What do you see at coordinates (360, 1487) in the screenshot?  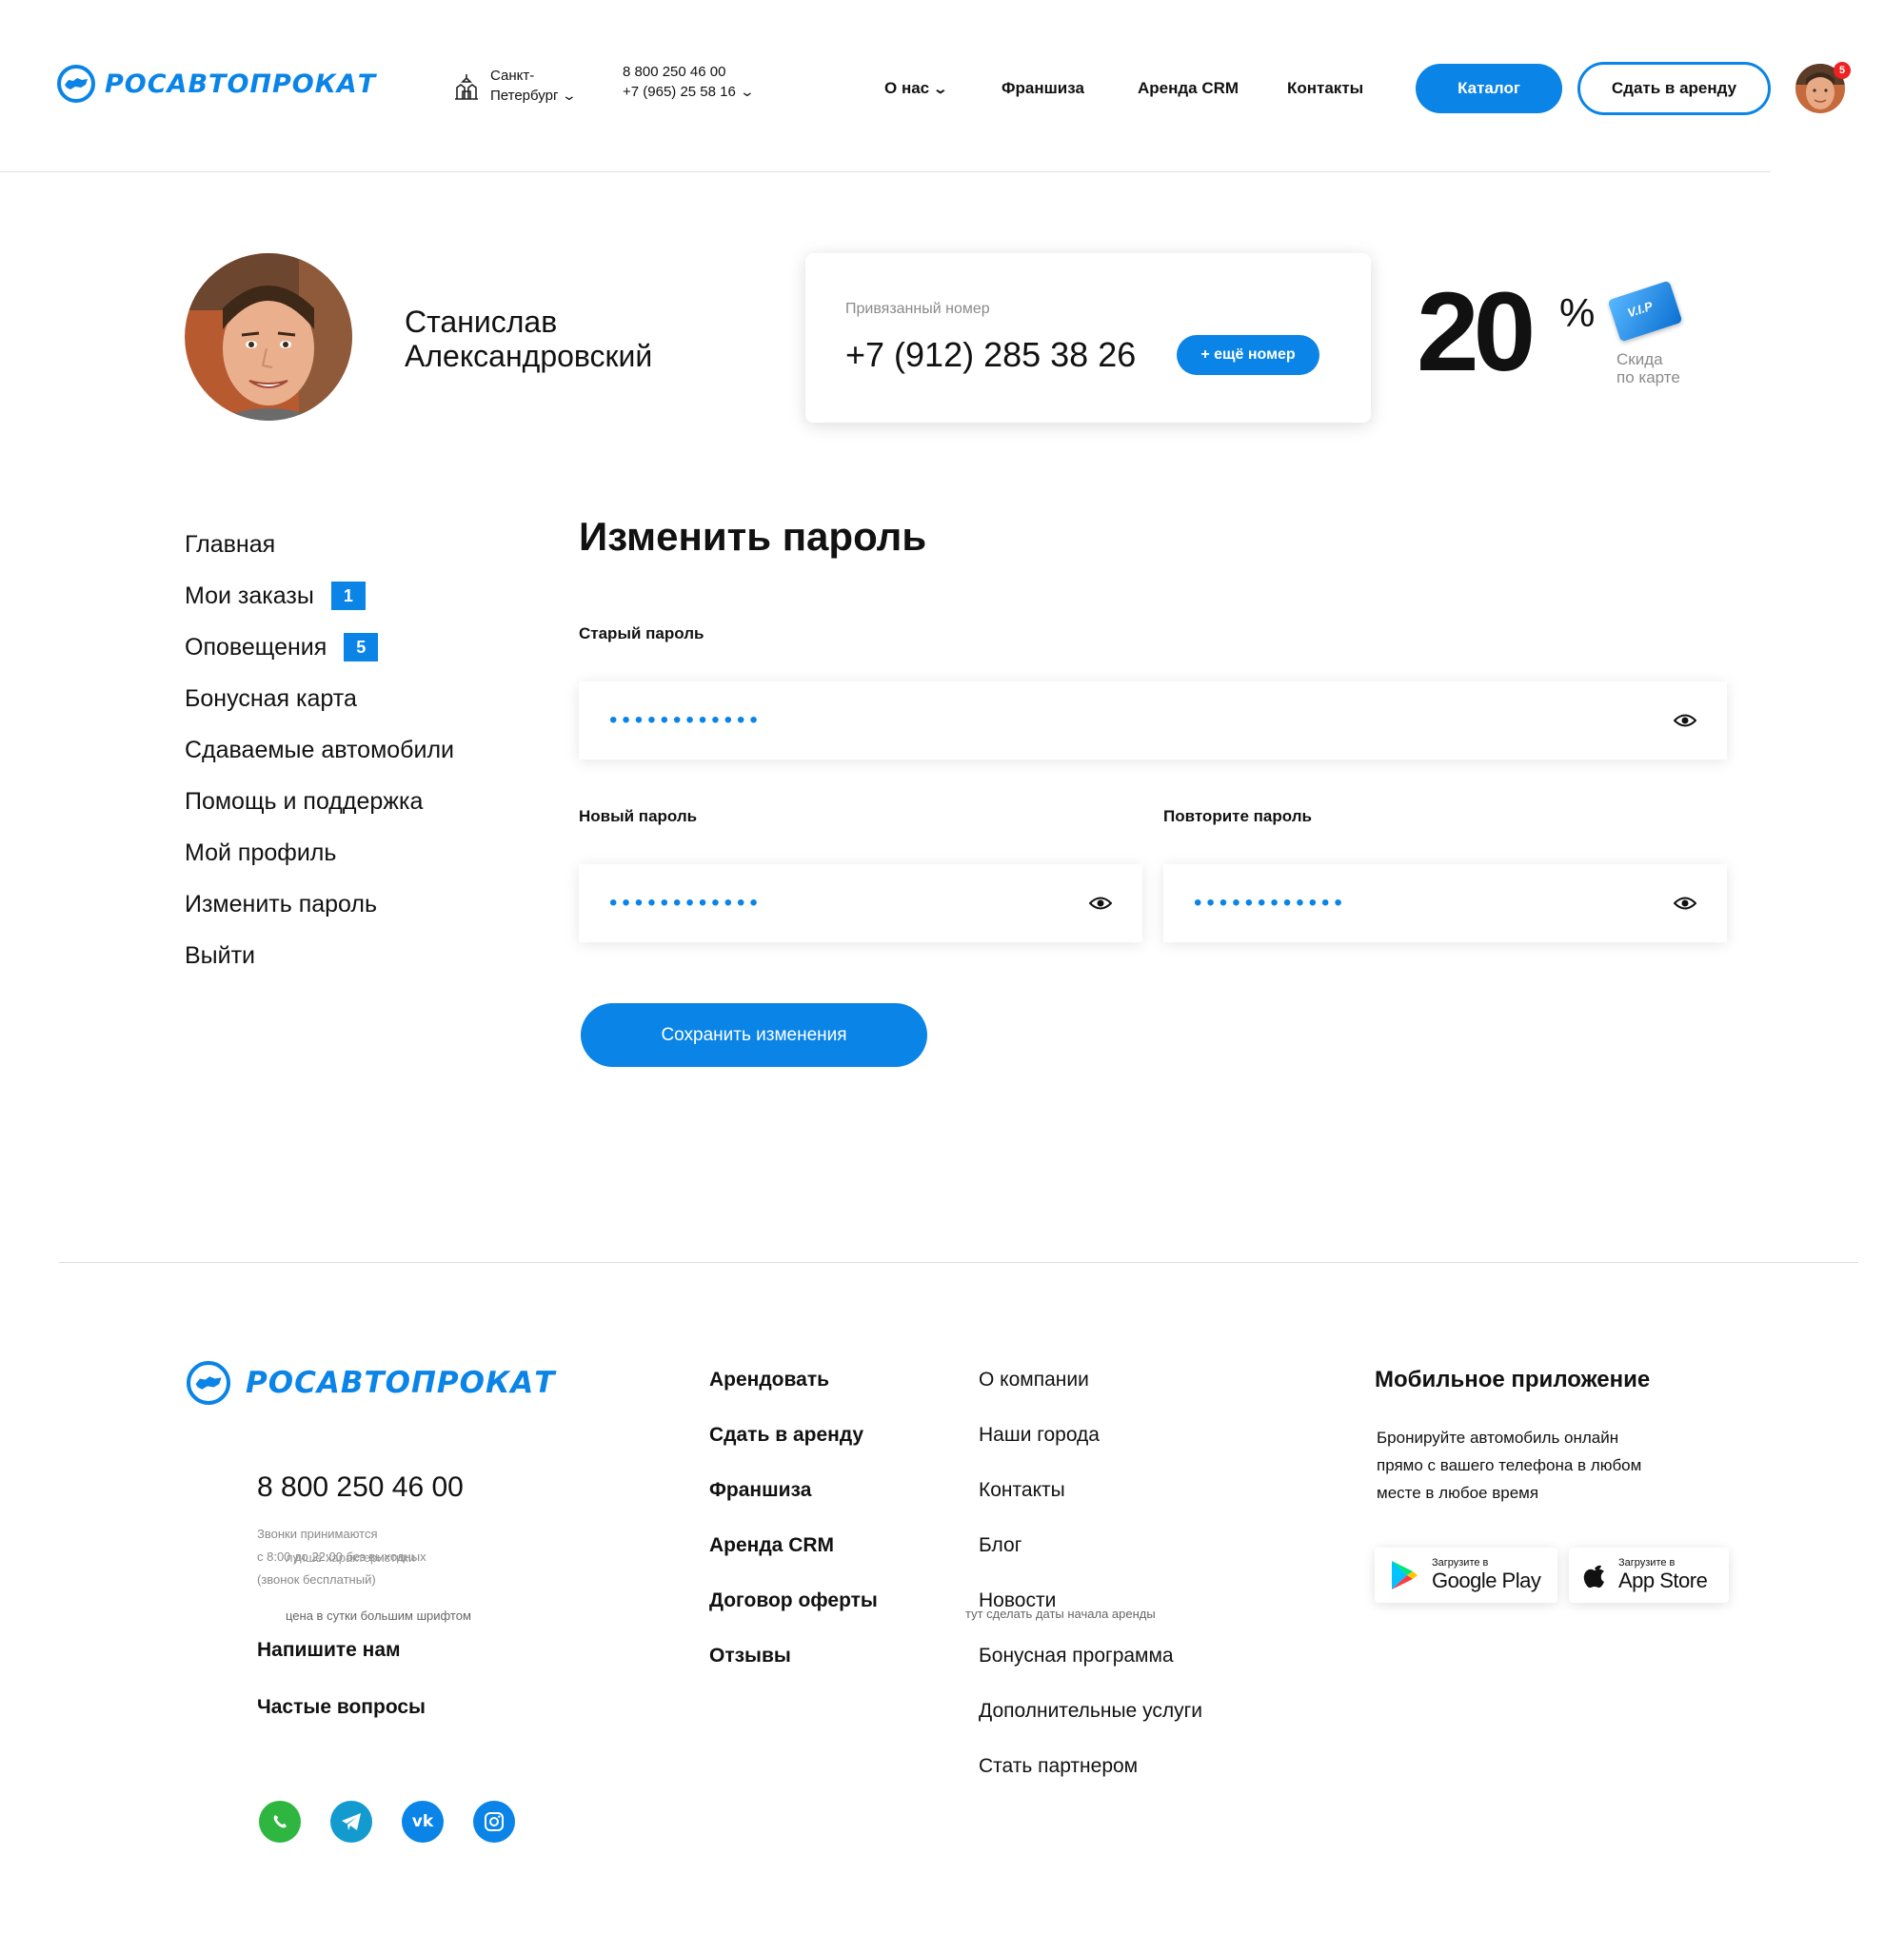 I see `footer-phone: 8 800 250 46 00` at bounding box center [360, 1487].